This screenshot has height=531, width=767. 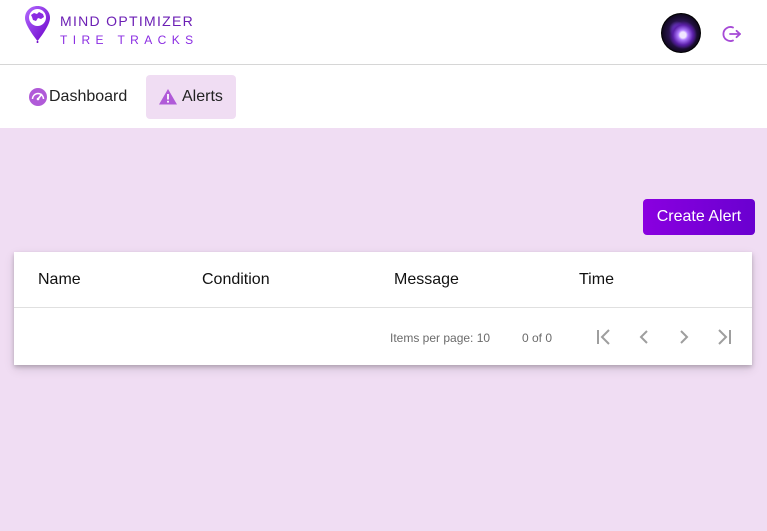 I want to click on warning-icon, so click(x=168, y=97).